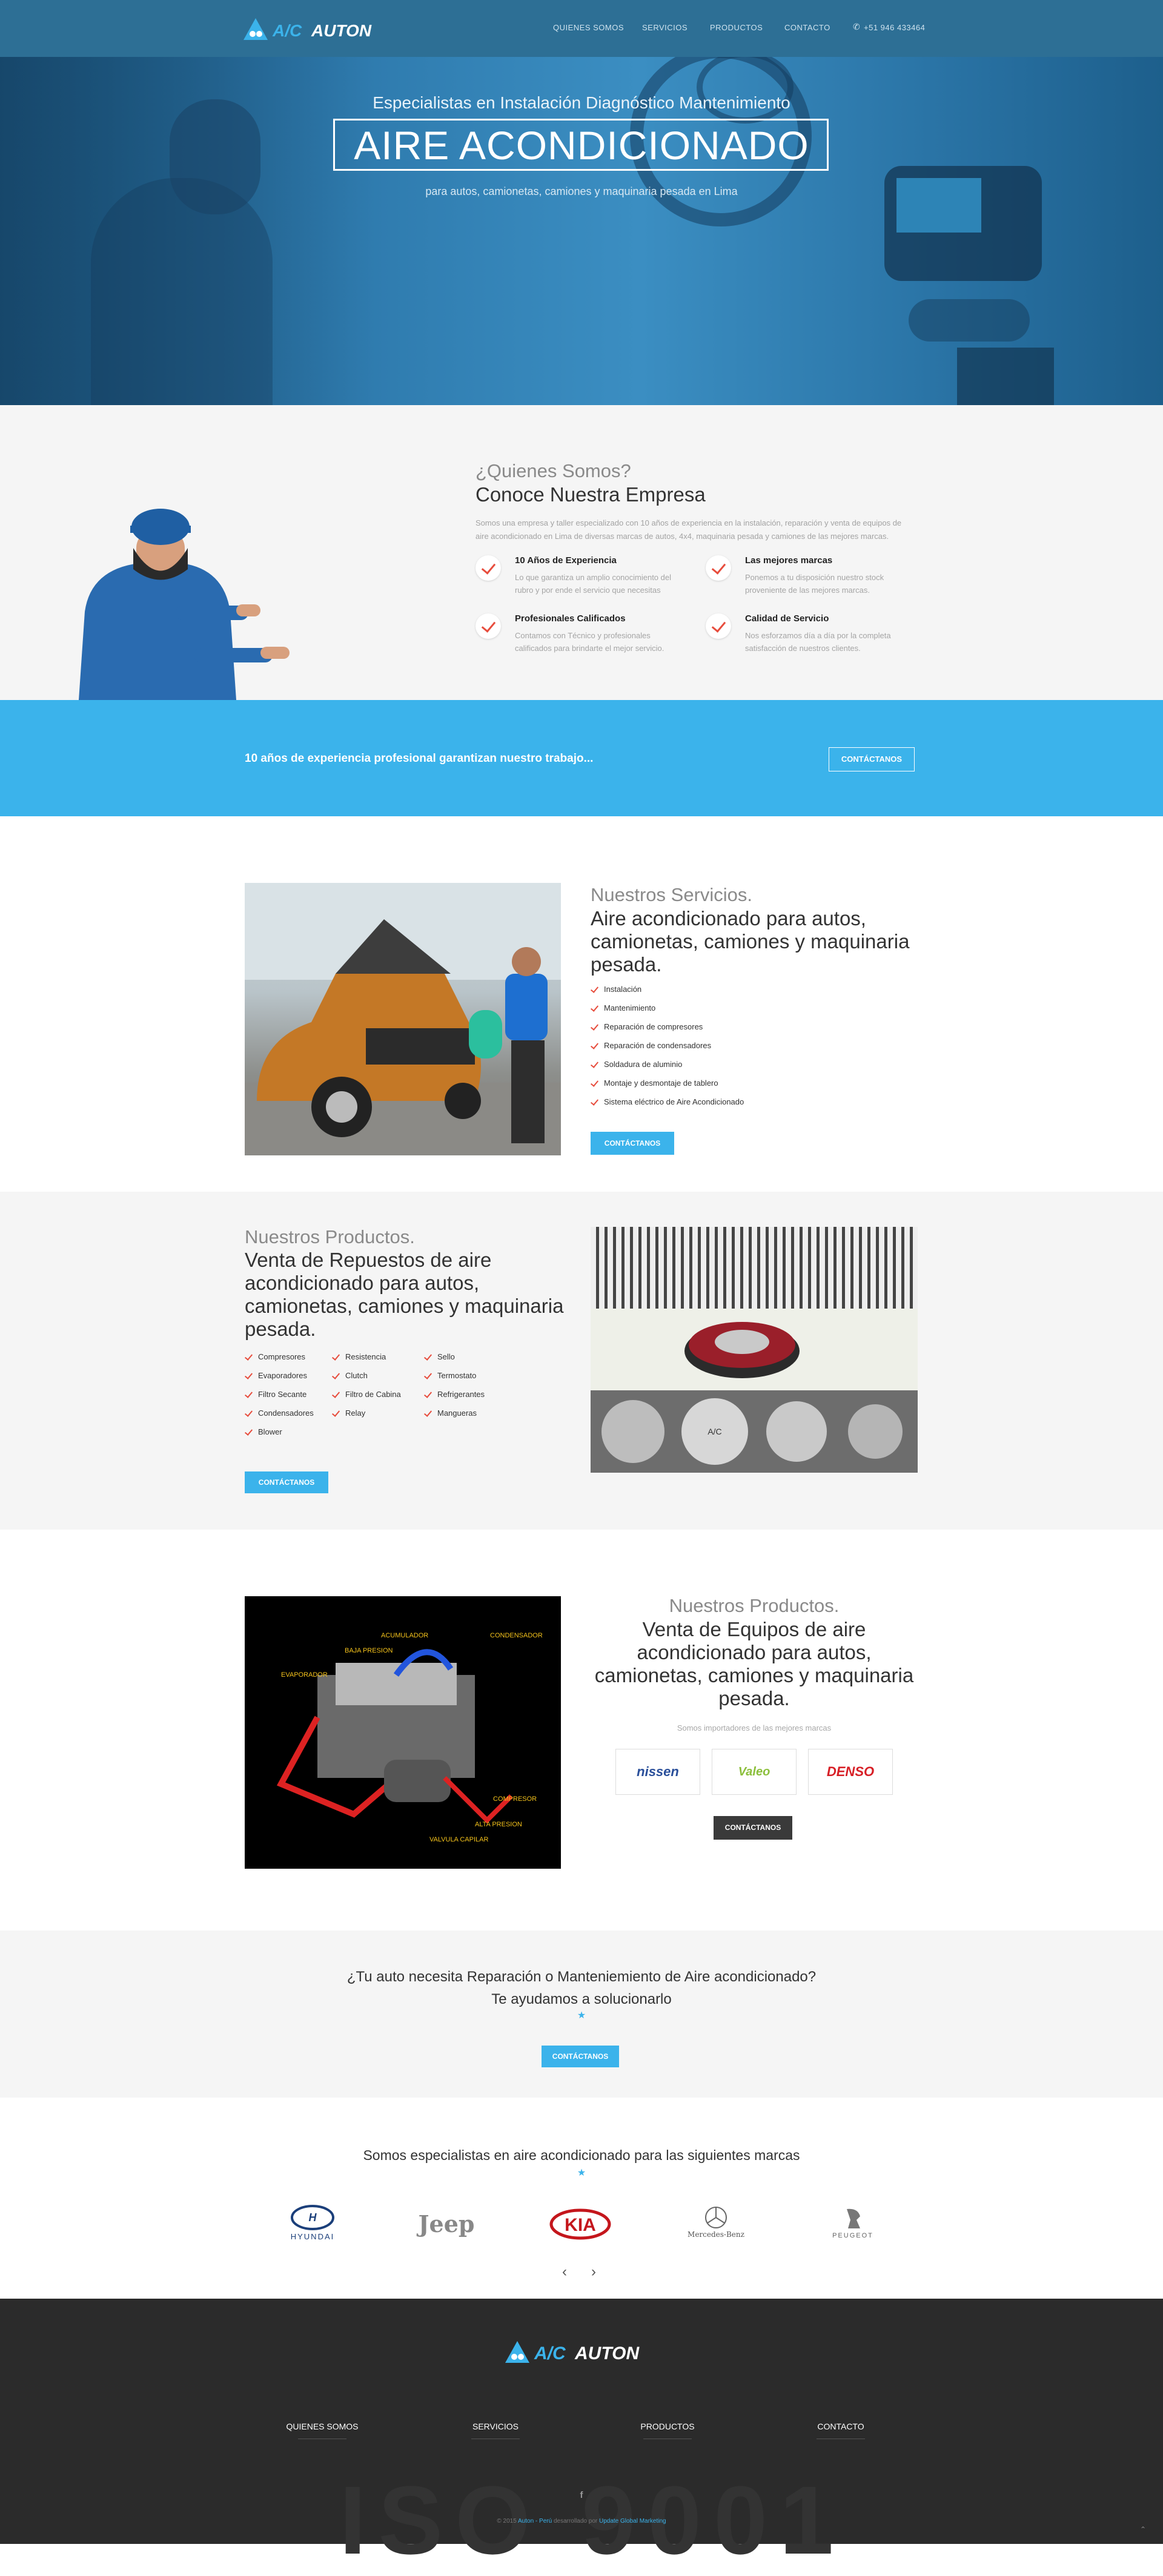 The height and width of the screenshot is (2576, 1163). What do you see at coordinates (665, 27) in the screenshot?
I see `nav-servicios: SERVICIOS` at bounding box center [665, 27].